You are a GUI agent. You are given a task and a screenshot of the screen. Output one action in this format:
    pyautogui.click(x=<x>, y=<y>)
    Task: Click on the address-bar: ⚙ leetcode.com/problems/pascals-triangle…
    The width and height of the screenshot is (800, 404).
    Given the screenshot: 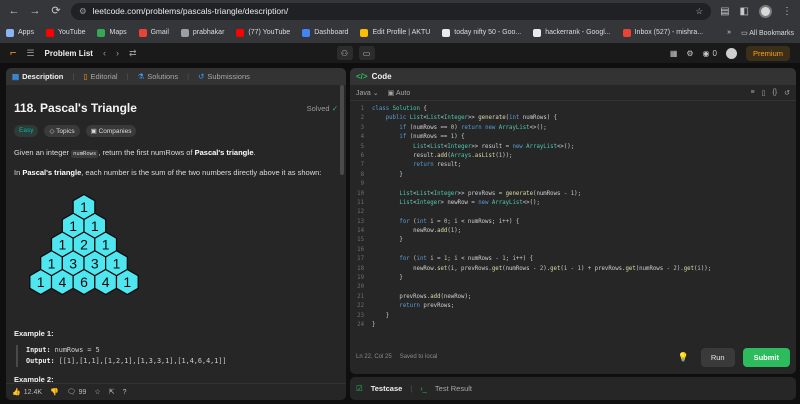 What is the action you would take?
    pyautogui.click(x=391, y=11)
    